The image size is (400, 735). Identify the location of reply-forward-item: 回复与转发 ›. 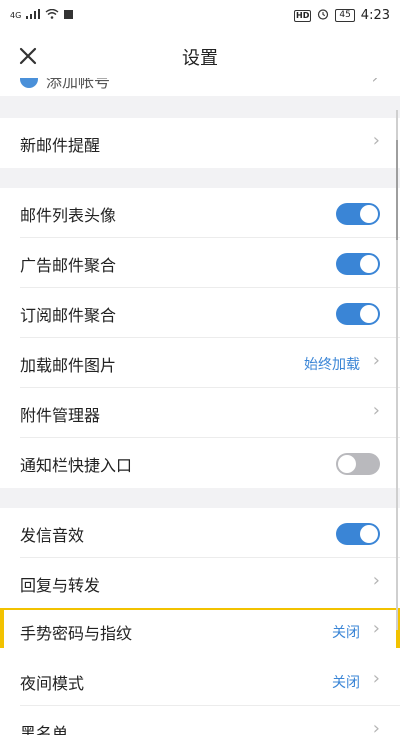
(200, 583).